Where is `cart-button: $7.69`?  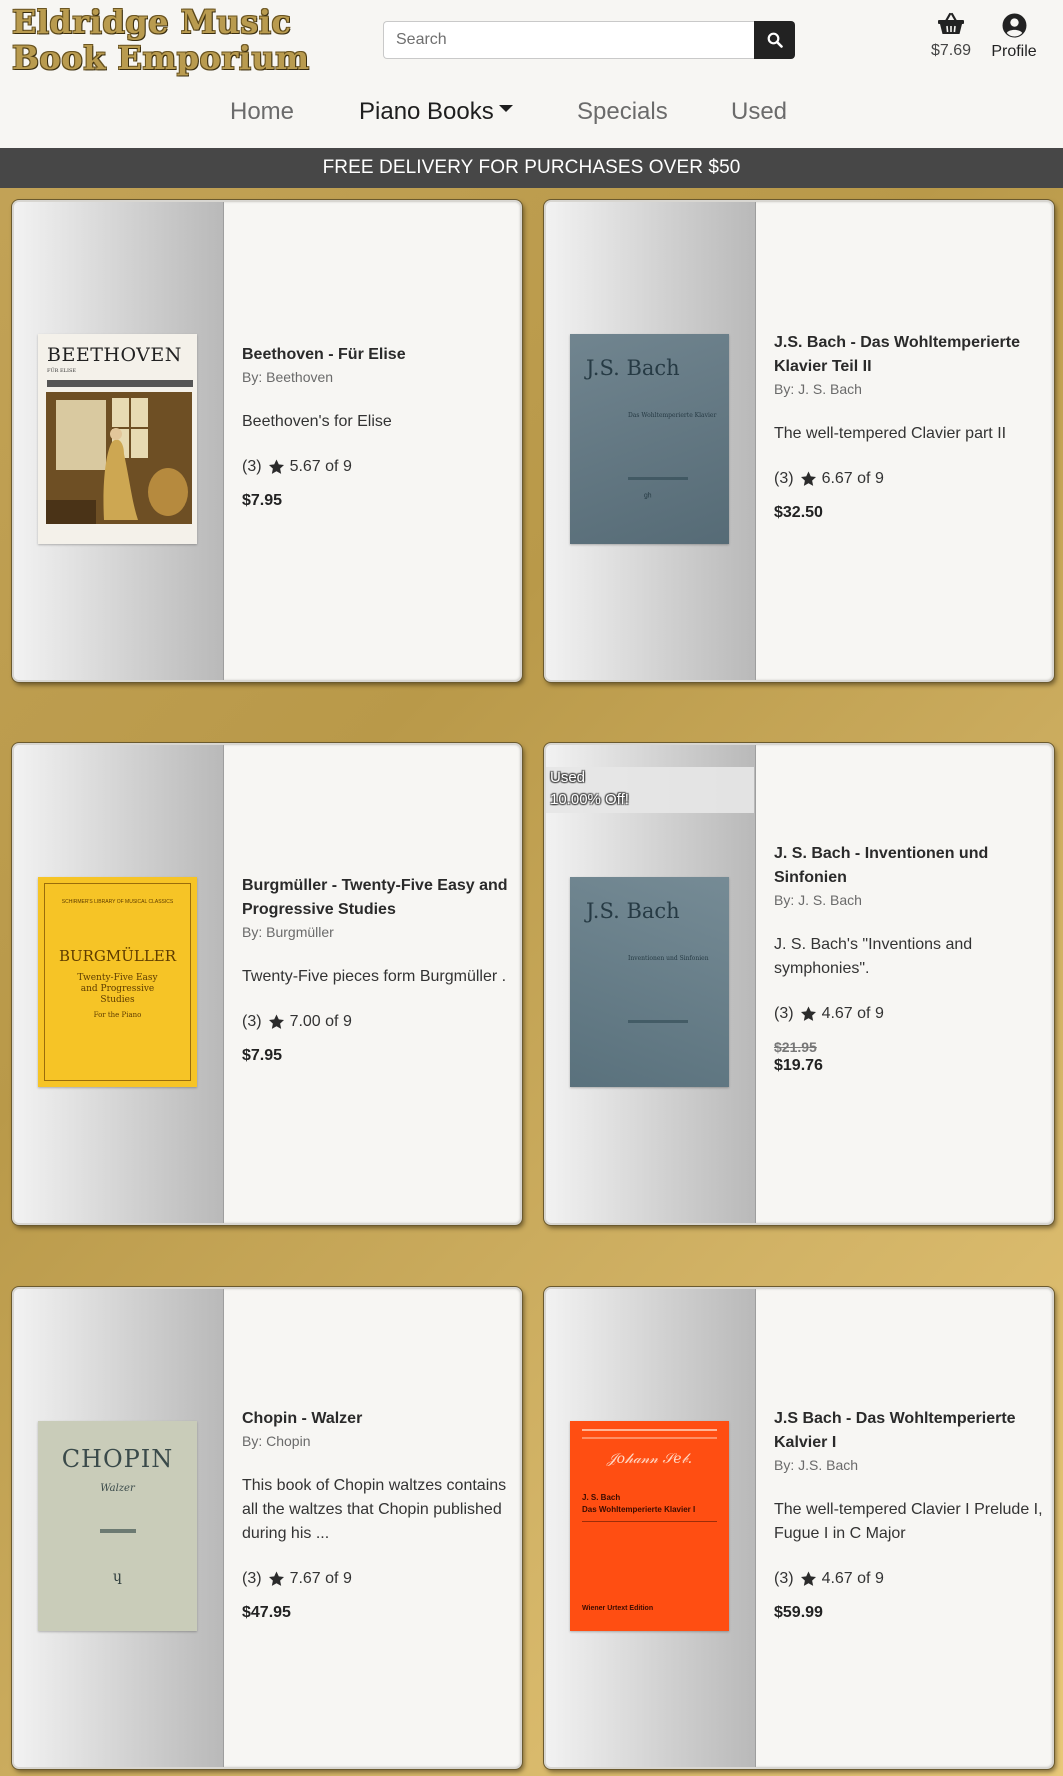
cart-button: $7.69 is located at coordinates (951, 36).